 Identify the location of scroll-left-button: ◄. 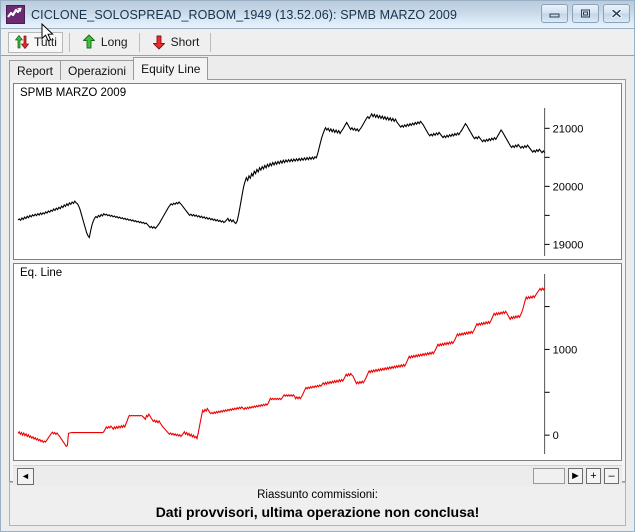
(25, 476).